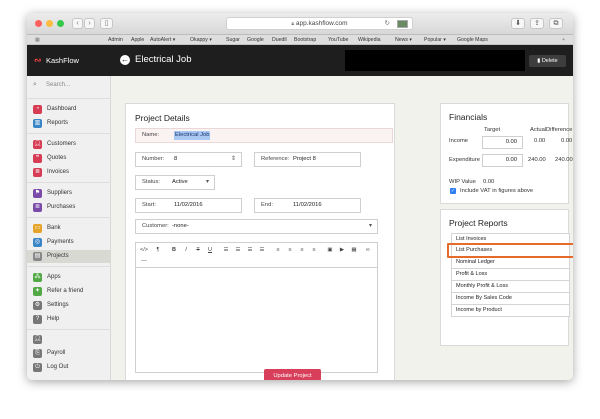 The image size is (600, 419). I want to click on sidebar-item-suppliers: ⚑ Suppliers, so click(69, 193).